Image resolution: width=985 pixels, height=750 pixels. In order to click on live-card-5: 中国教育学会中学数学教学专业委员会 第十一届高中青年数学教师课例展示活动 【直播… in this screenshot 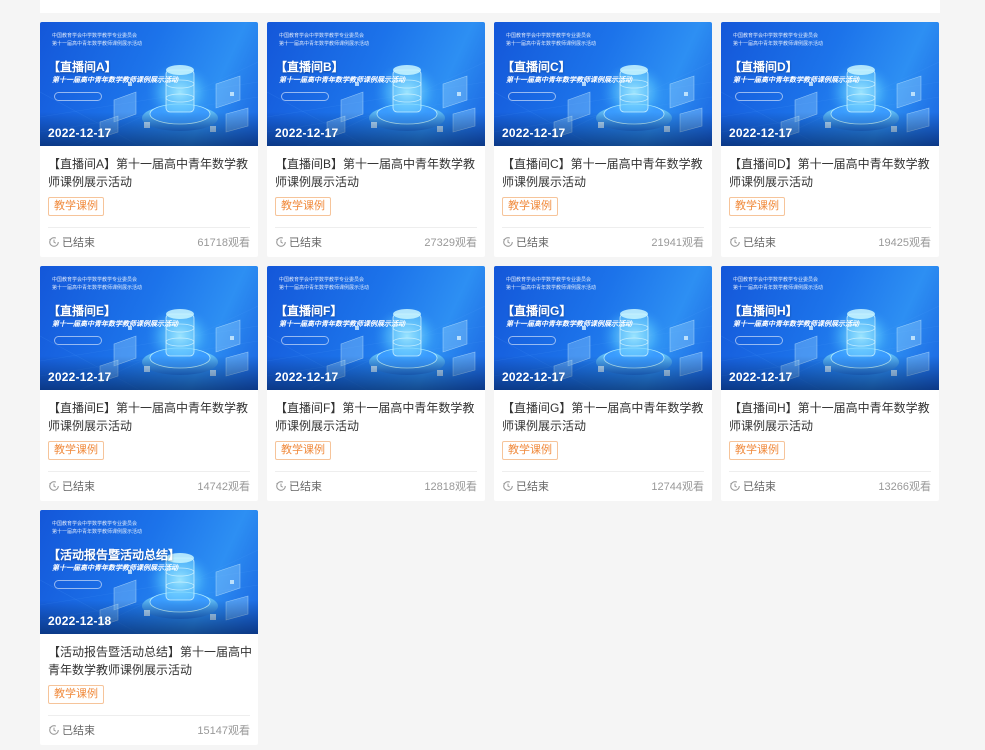, I will do `click(149, 383)`.